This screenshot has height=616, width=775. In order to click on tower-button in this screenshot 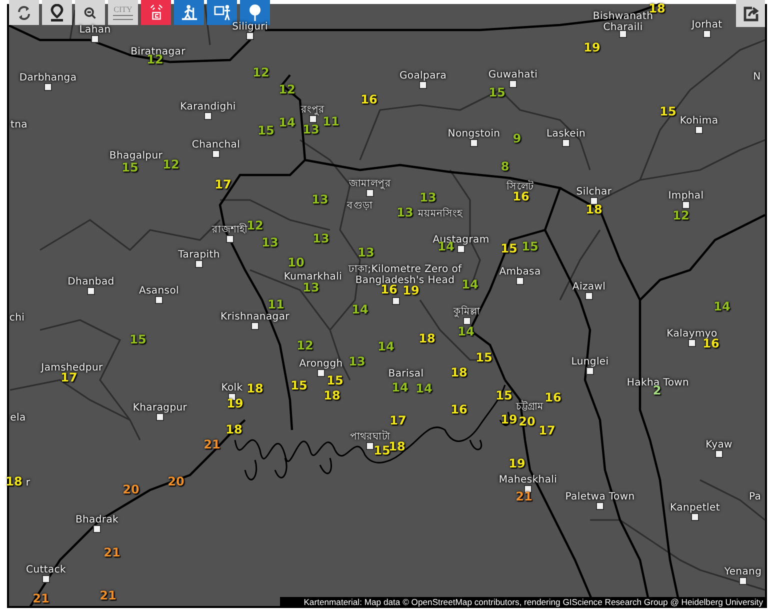, I will do `click(156, 12)`.